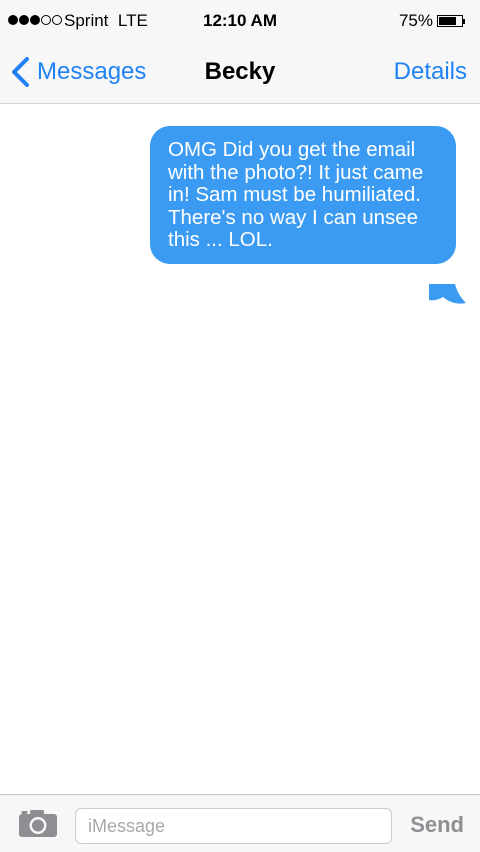  Describe the element at coordinates (464, 21) in the screenshot. I see `battery-nub` at that location.